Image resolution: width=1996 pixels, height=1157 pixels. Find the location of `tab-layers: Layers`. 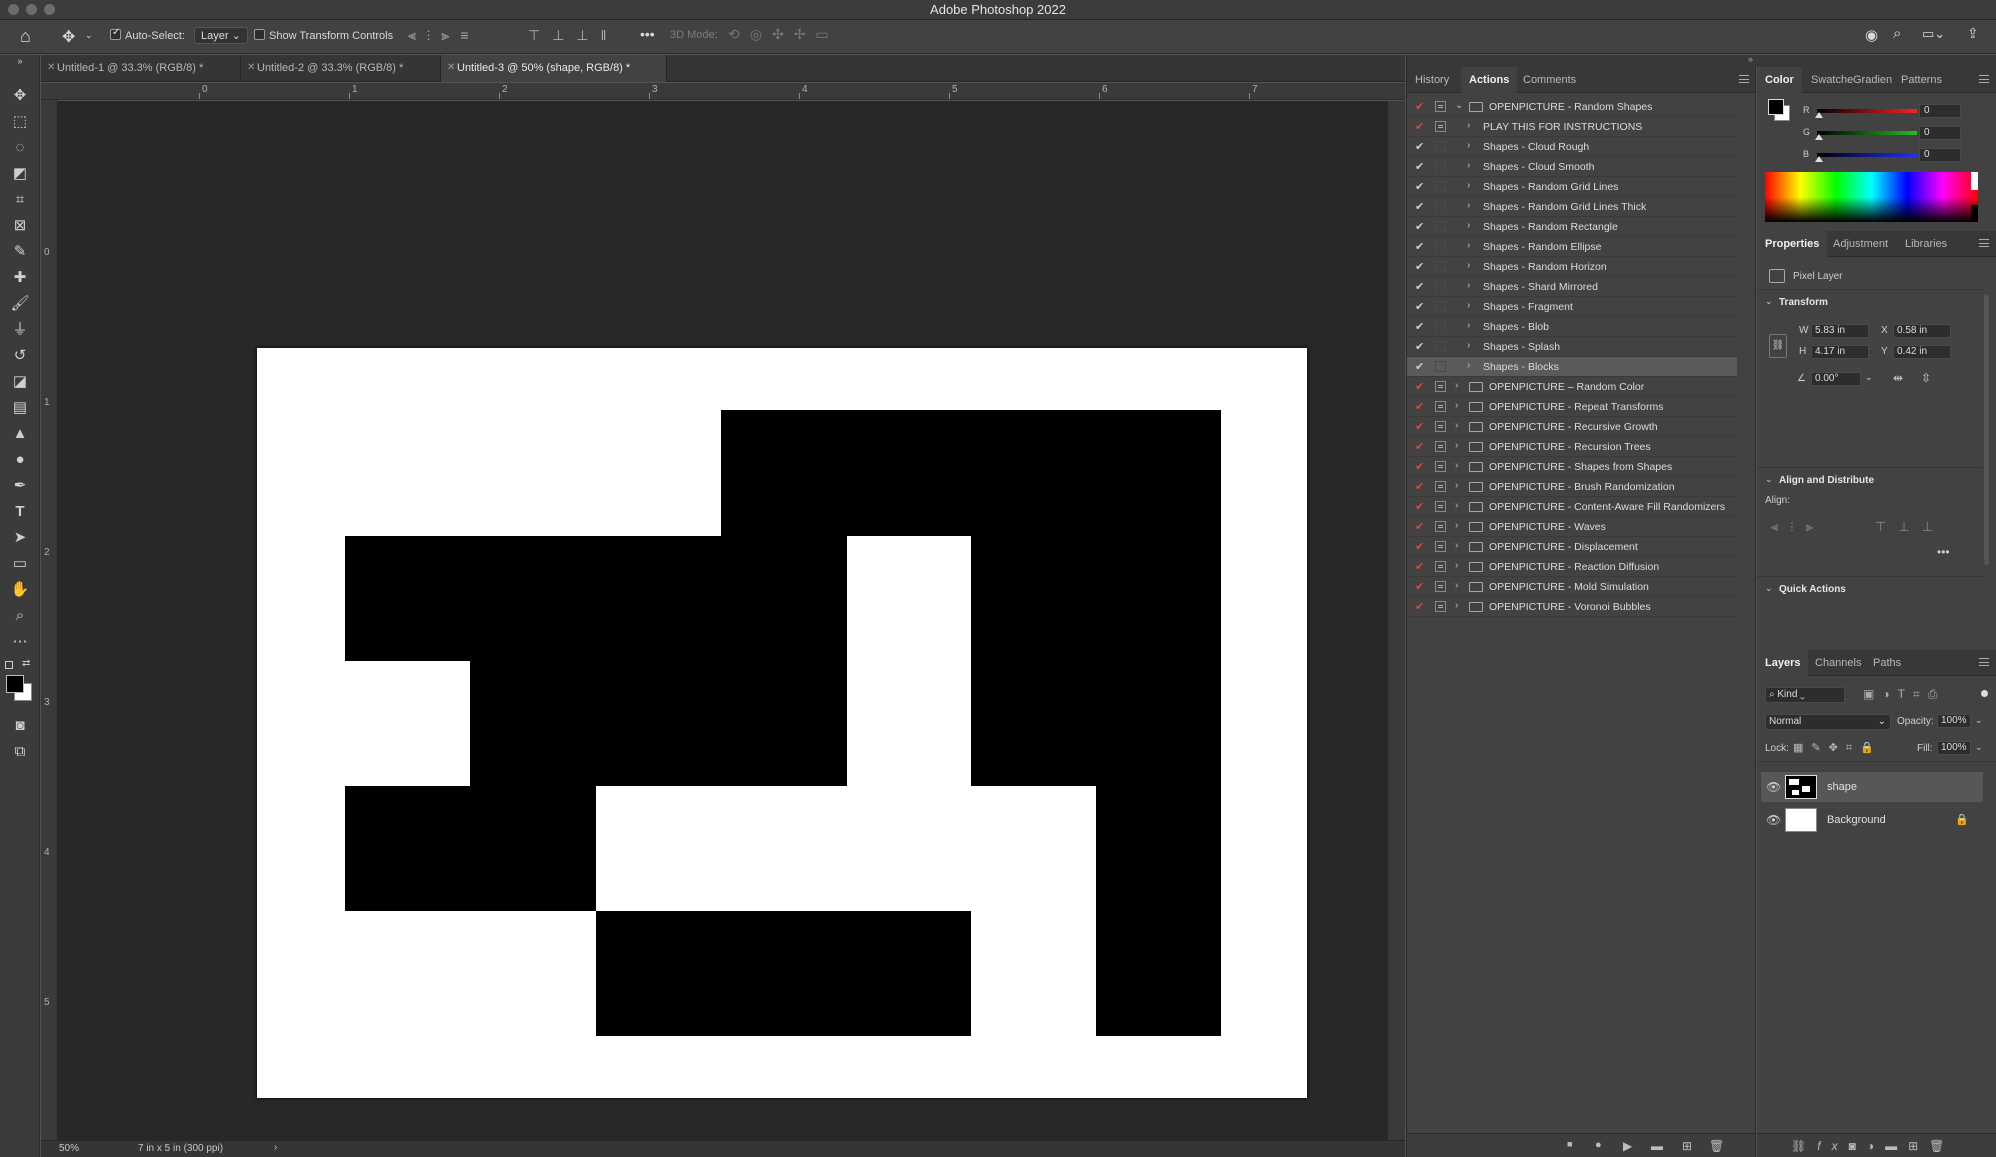

tab-layers: Layers is located at coordinates (1783, 663).